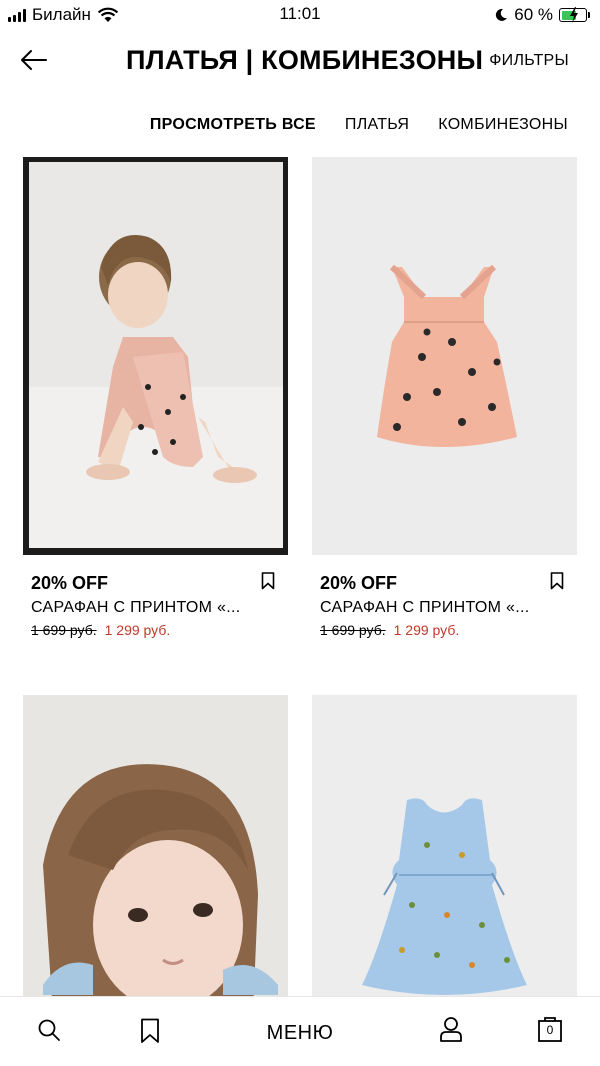 The width and height of the screenshot is (600, 1066). I want to click on bottom-navigation: МЕНЮ 0, so click(300, 1031).